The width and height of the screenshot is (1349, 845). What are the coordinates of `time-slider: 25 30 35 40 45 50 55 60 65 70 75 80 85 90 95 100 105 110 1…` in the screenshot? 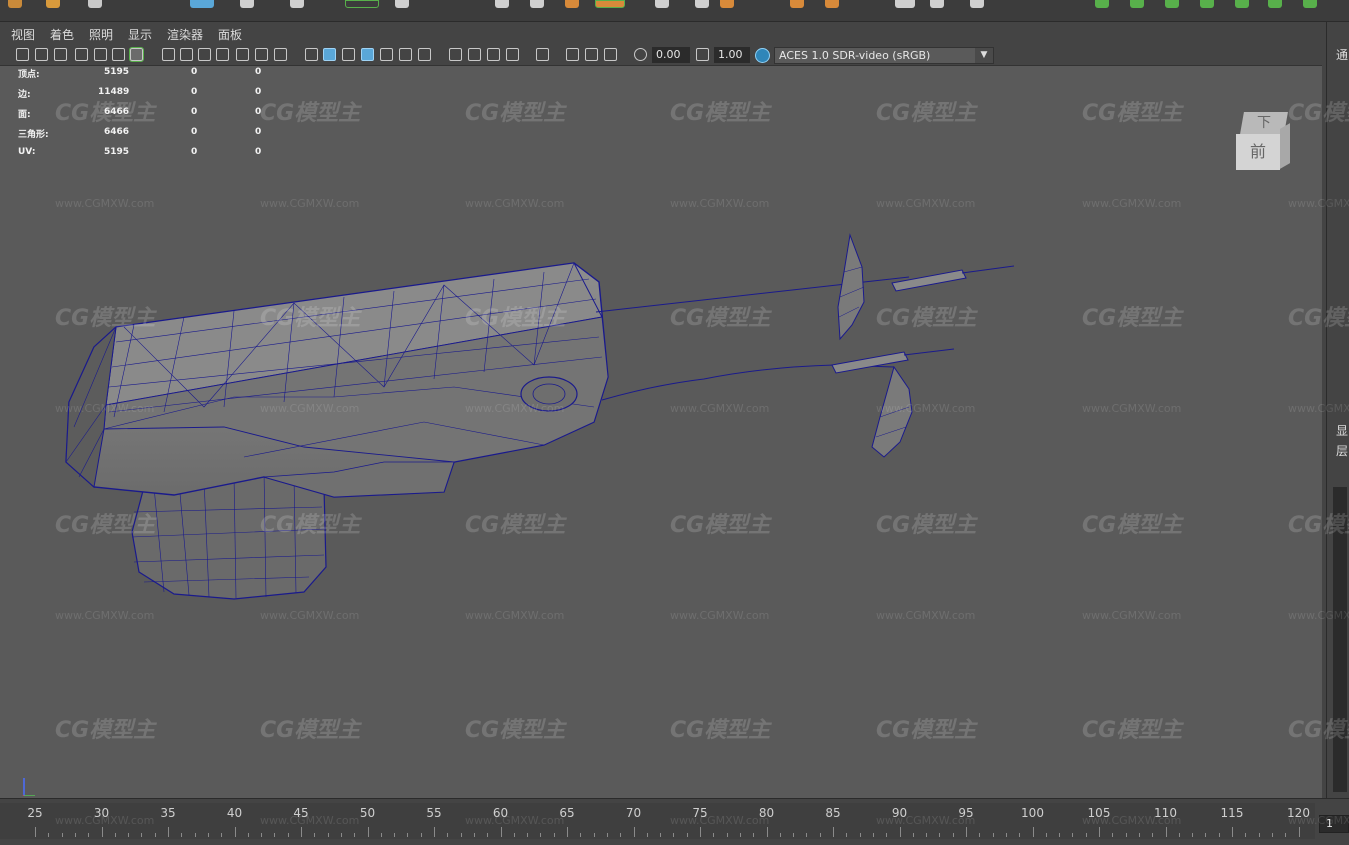 It's located at (674, 821).